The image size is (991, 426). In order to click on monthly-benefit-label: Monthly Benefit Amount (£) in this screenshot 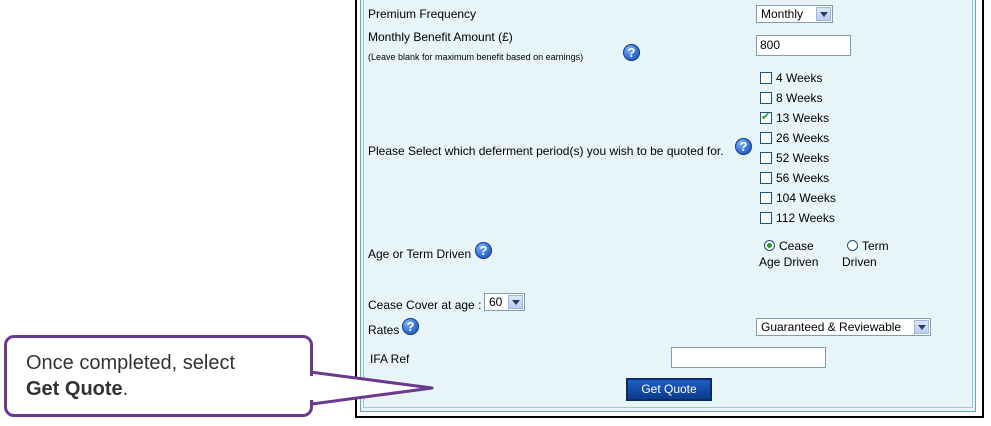, I will do `click(440, 37)`.